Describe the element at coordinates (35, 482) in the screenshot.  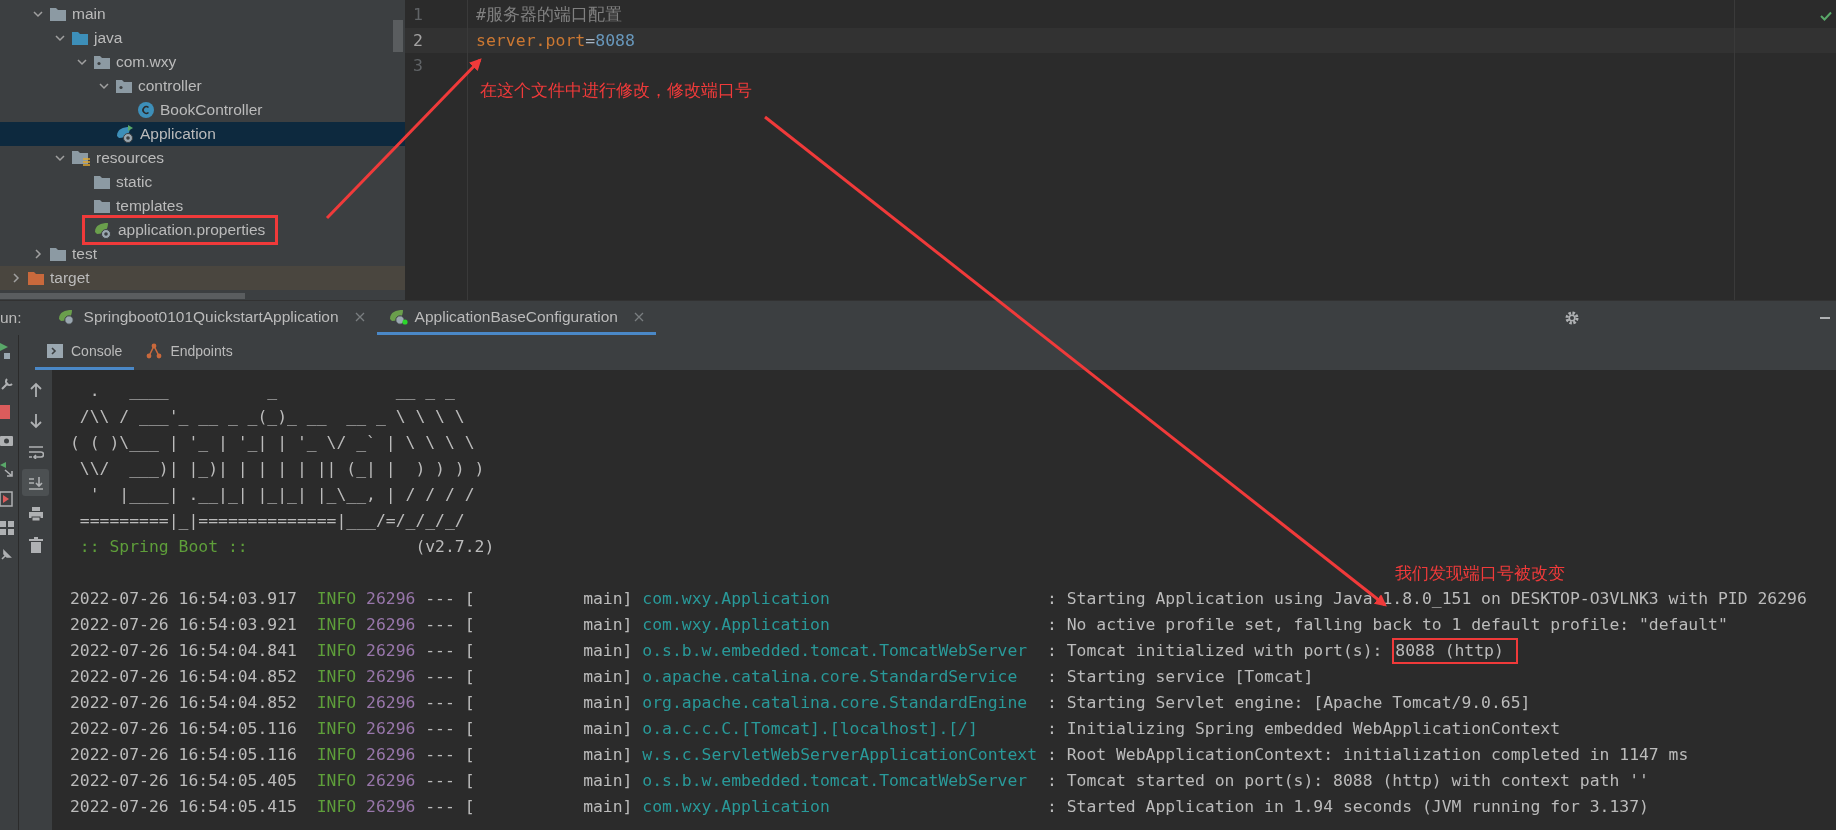
I see `toolbar-button` at that location.